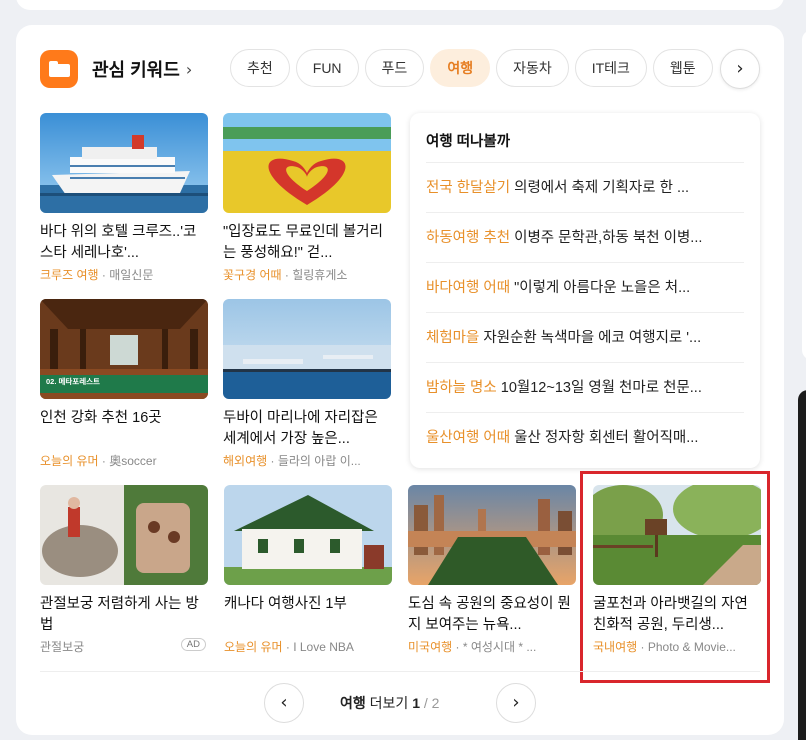 This screenshot has width=806, height=740. Describe the element at coordinates (124, 646) in the screenshot. I see `item-meta: 관절보궁 AD` at that location.